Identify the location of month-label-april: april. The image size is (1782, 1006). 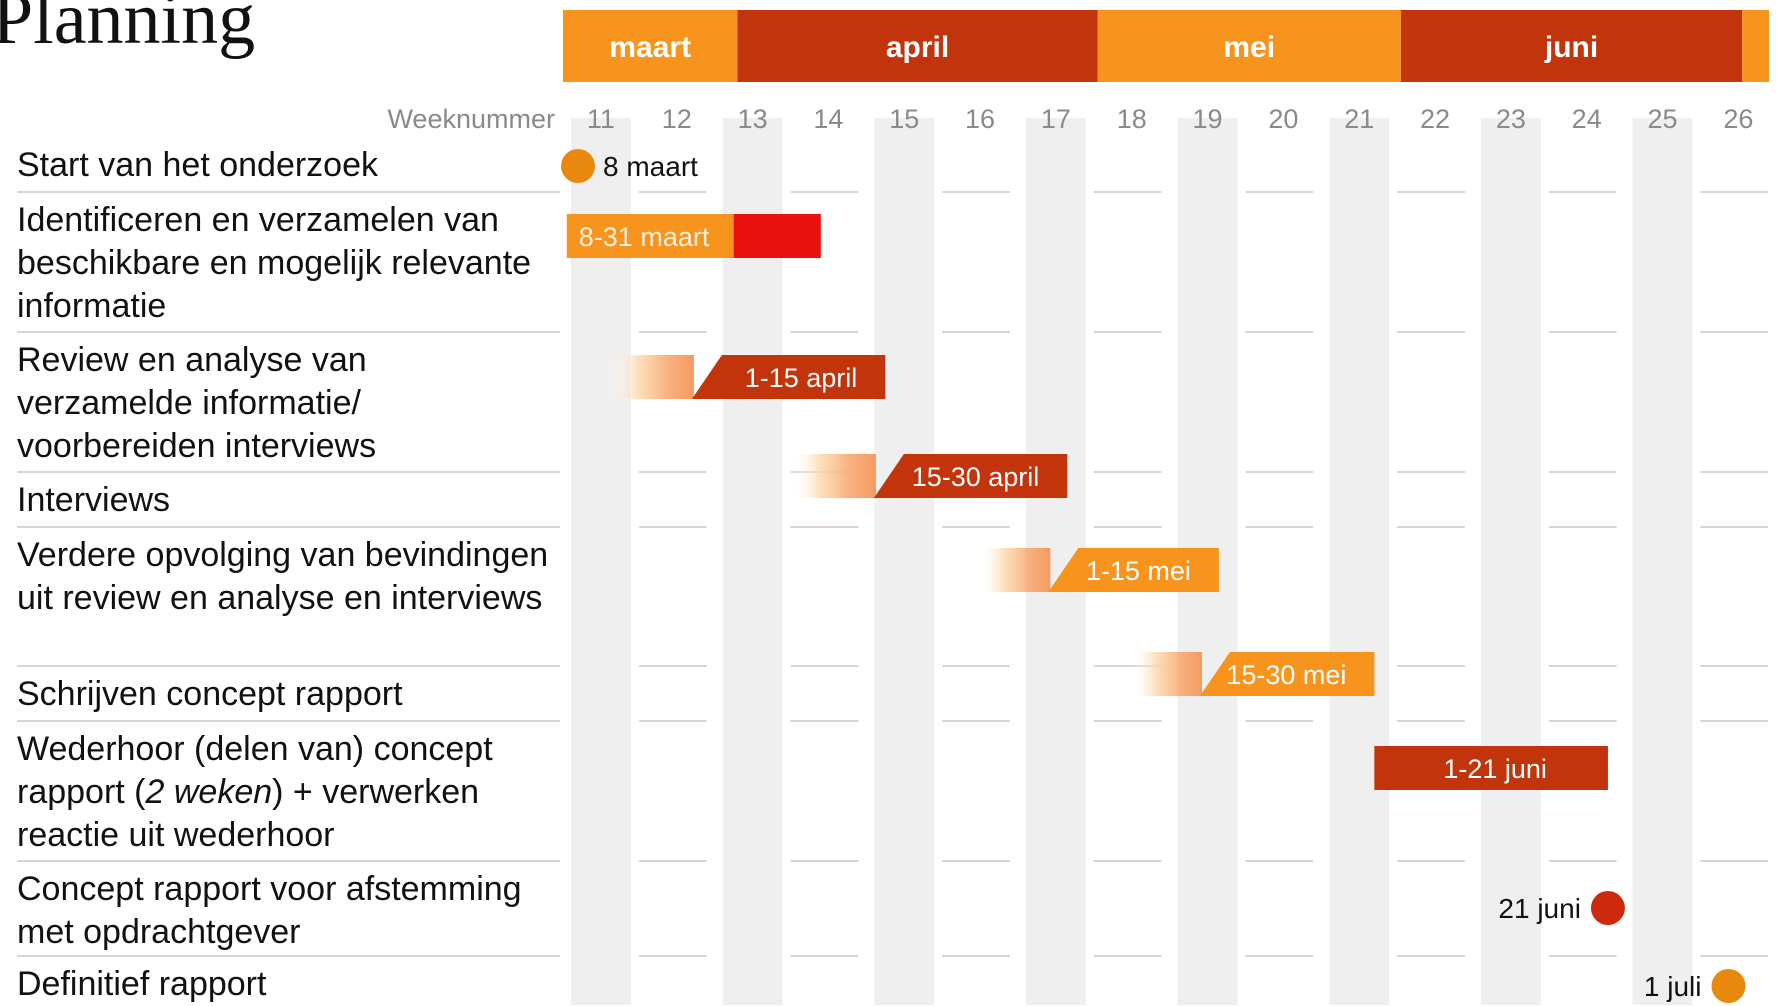
(917, 47).